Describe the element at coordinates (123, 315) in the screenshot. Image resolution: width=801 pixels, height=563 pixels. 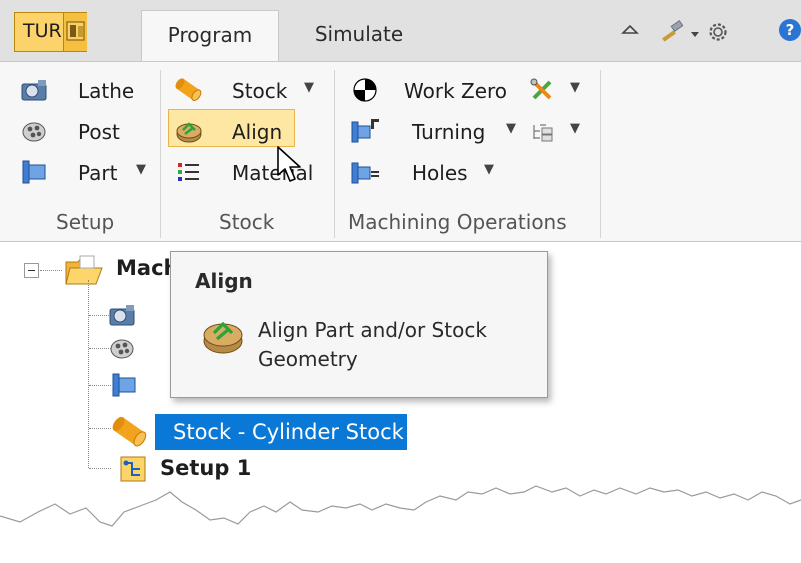
I see `lathe-node-icon` at that location.